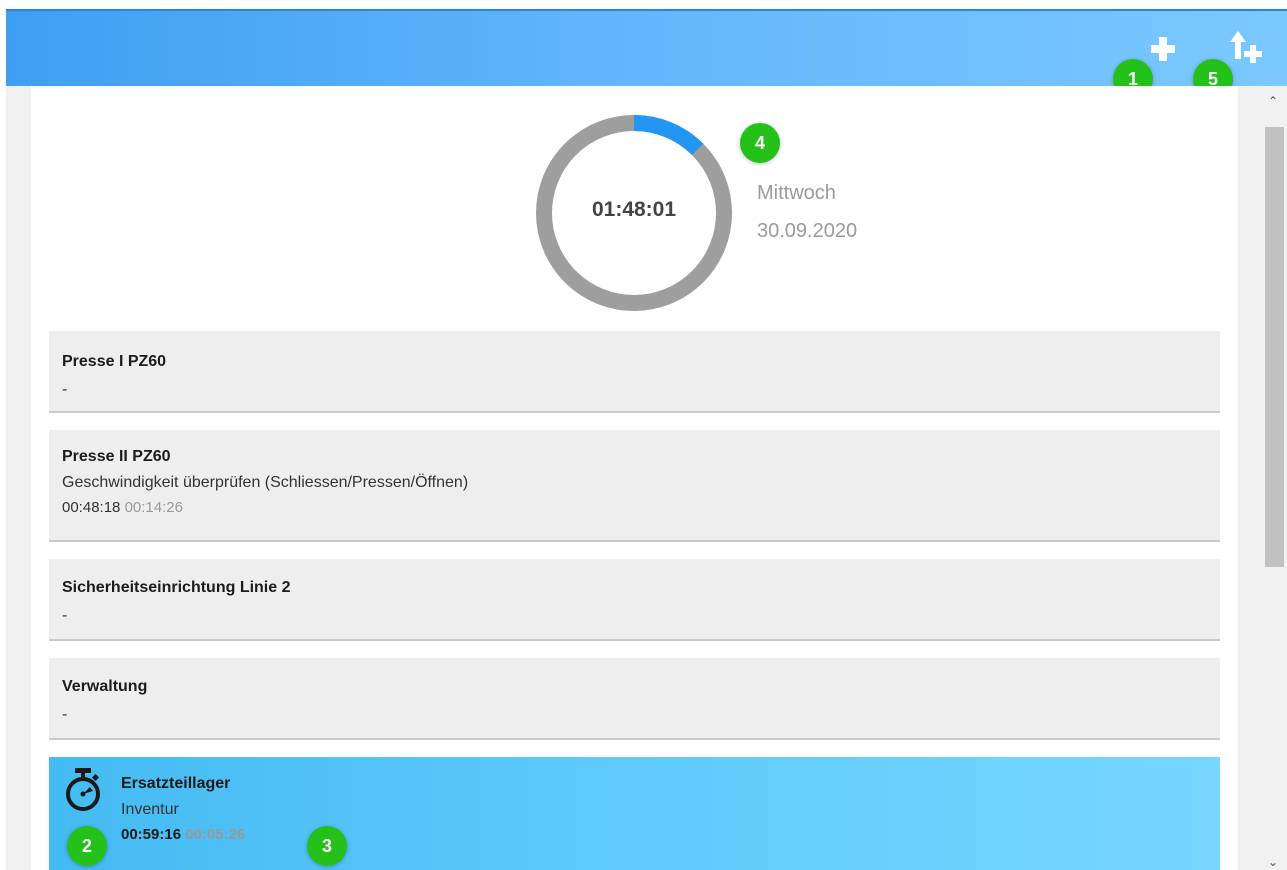  Describe the element at coordinates (796, 193) in the screenshot. I see `weekday-label: Mittwoch` at that location.